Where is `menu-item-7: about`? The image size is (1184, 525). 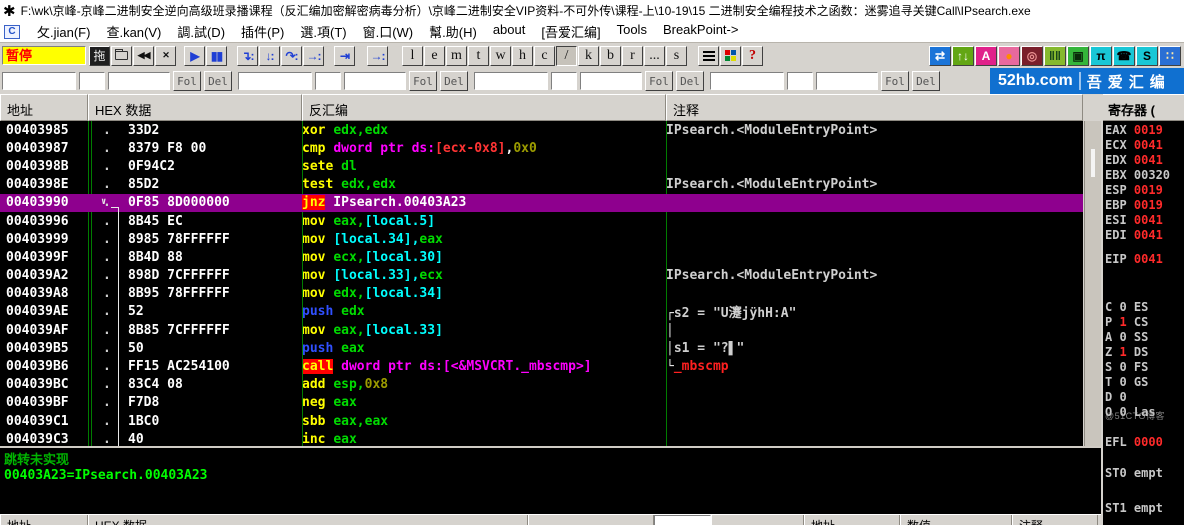 menu-item-7: about is located at coordinates (509, 31).